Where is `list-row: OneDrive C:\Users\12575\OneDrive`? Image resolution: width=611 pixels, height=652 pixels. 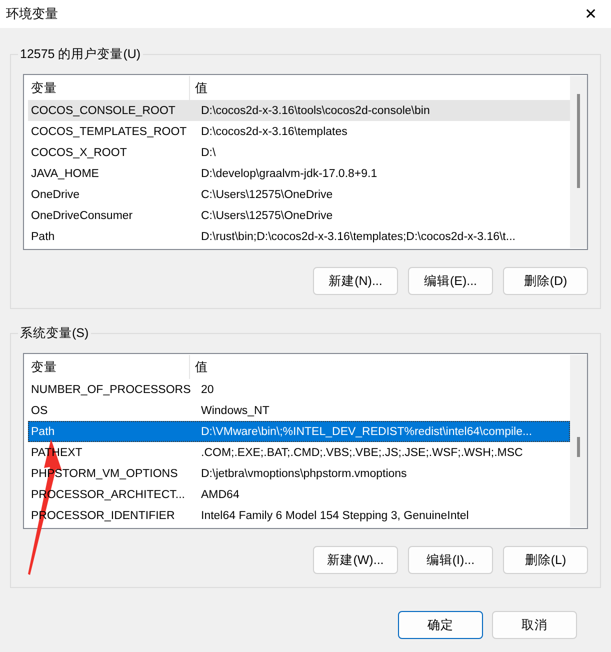
list-row: OneDrive C:\Users\12575\OneDrive is located at coordinates (299, 194).